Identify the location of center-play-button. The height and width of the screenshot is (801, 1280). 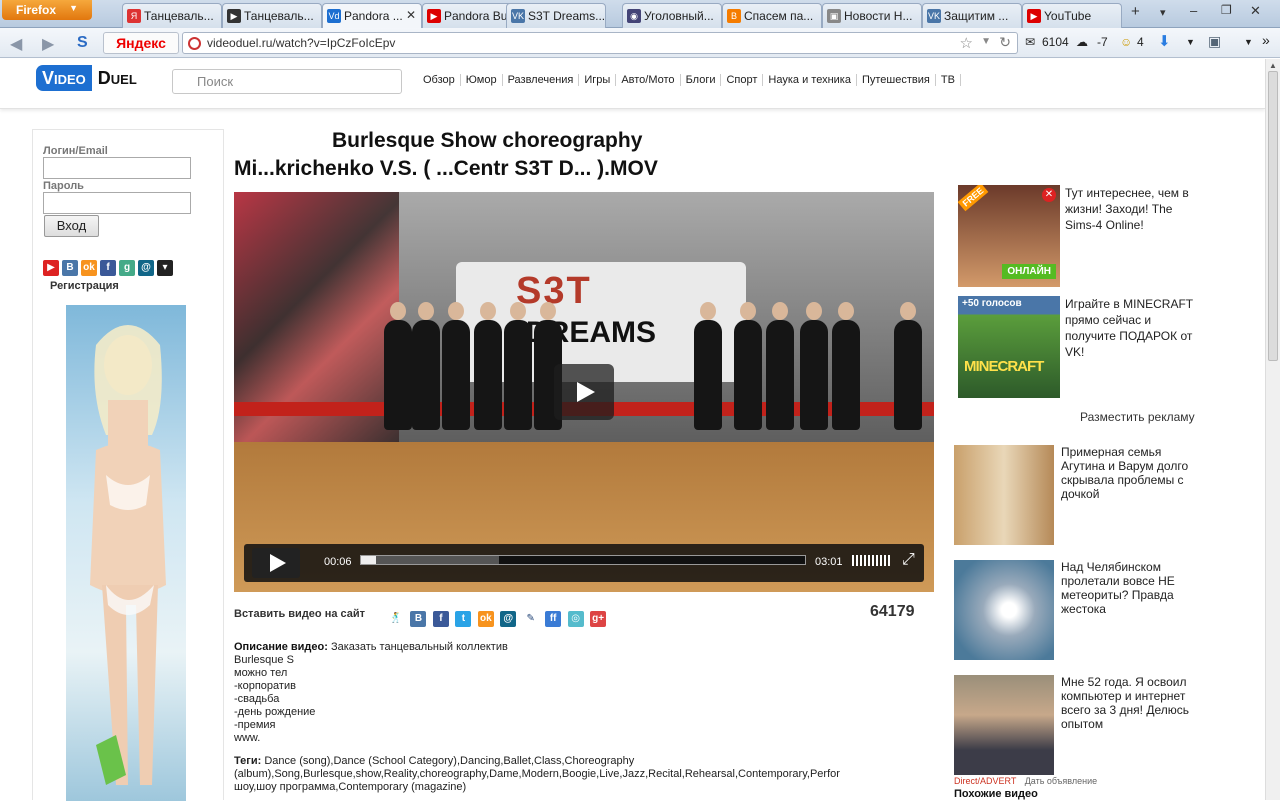
(584, 392).